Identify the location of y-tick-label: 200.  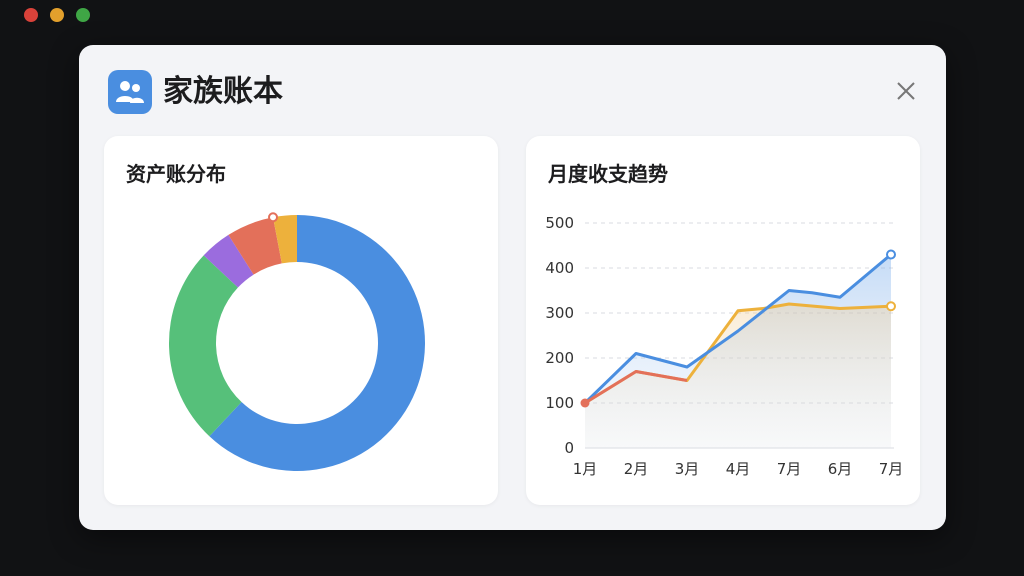
(559, 358).